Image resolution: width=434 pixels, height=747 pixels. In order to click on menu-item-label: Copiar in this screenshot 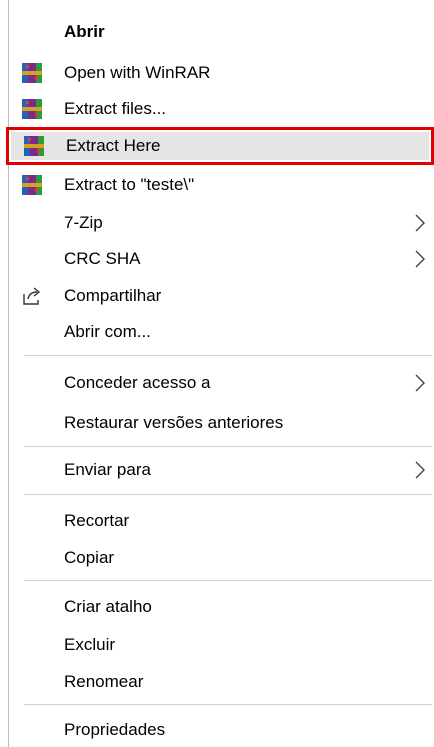, I will do `click(89, 557)`.